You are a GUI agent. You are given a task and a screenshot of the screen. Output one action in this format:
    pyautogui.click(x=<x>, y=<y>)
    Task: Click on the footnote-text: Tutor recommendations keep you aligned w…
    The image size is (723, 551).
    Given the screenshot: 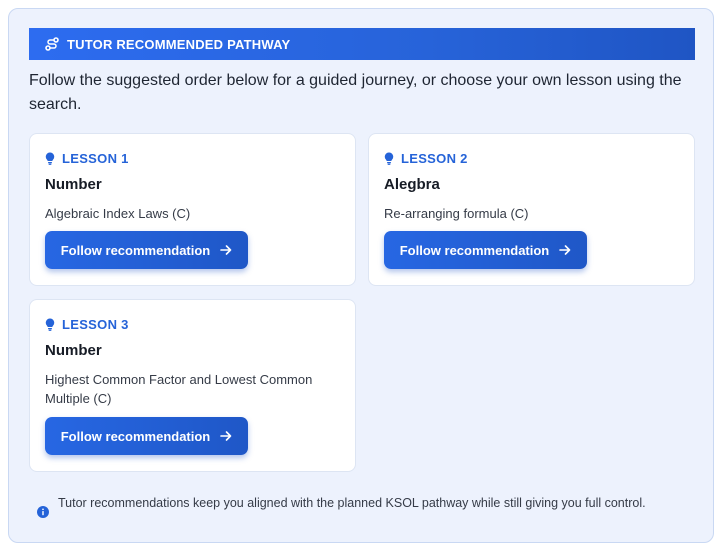 What is the action you would take?
    pyautogui.click(x=352, y=503)
    